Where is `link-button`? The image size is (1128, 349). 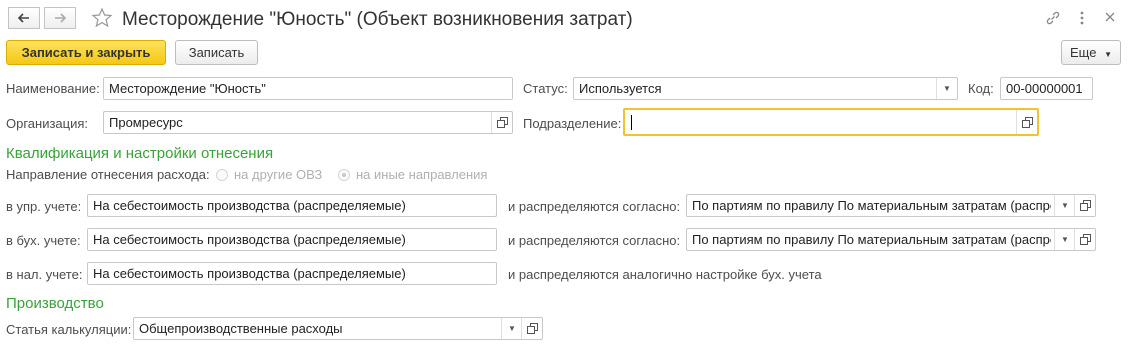
link-button is located at coordinates (1053, 19).